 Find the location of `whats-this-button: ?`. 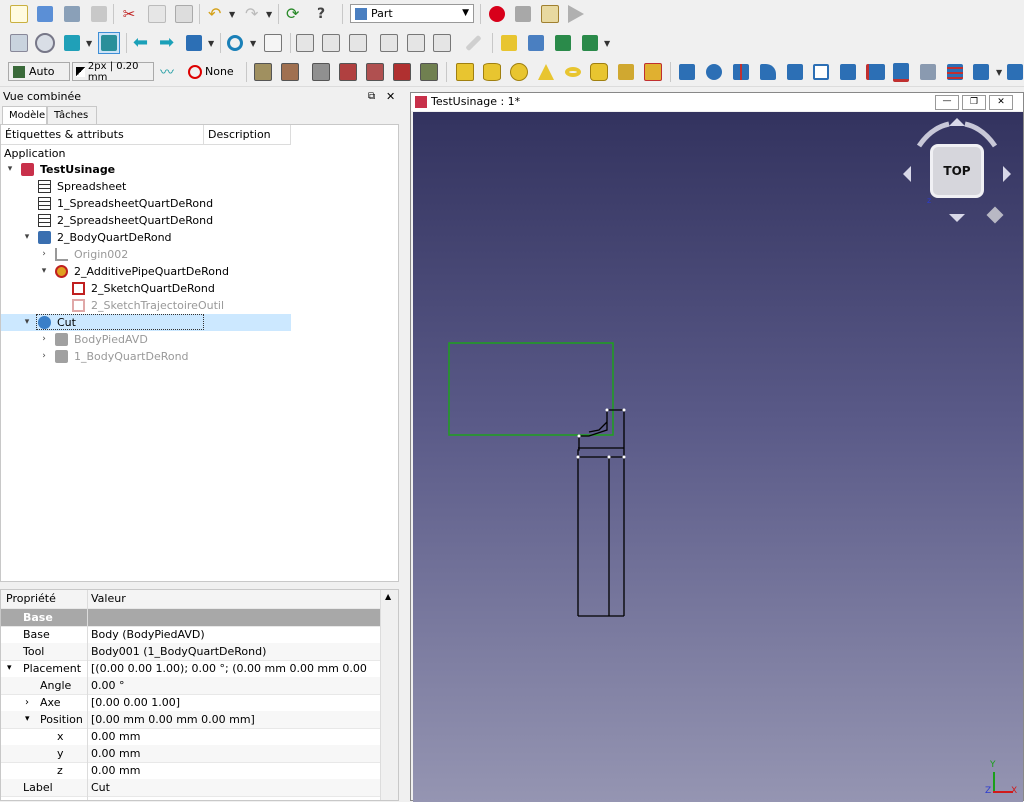

whats-this-button: ? is located at coordinates (325, 14).